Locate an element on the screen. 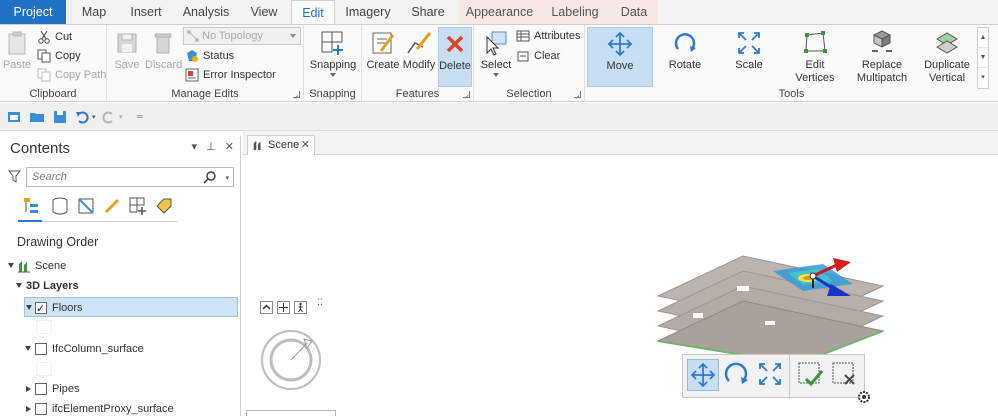 This screenshot has width=998, height=416. duplicate-vertical-button: Duplicate Vertical is located at coordinates (947, 57).